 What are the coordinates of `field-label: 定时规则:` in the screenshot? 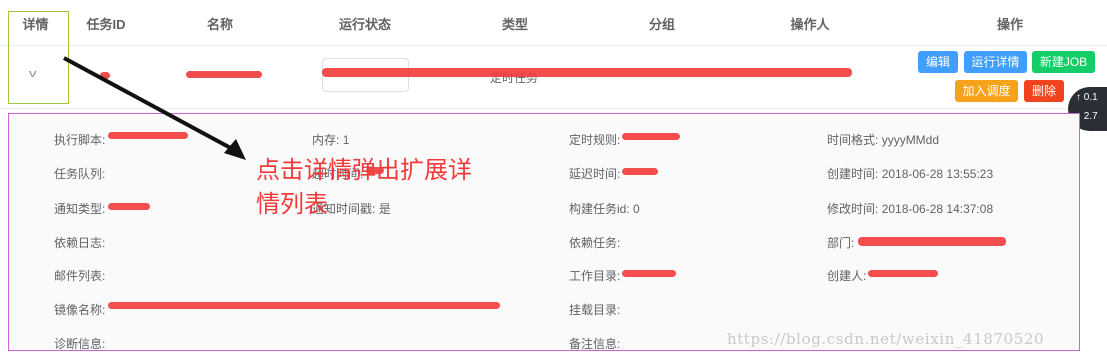 It's located at (595, 140).